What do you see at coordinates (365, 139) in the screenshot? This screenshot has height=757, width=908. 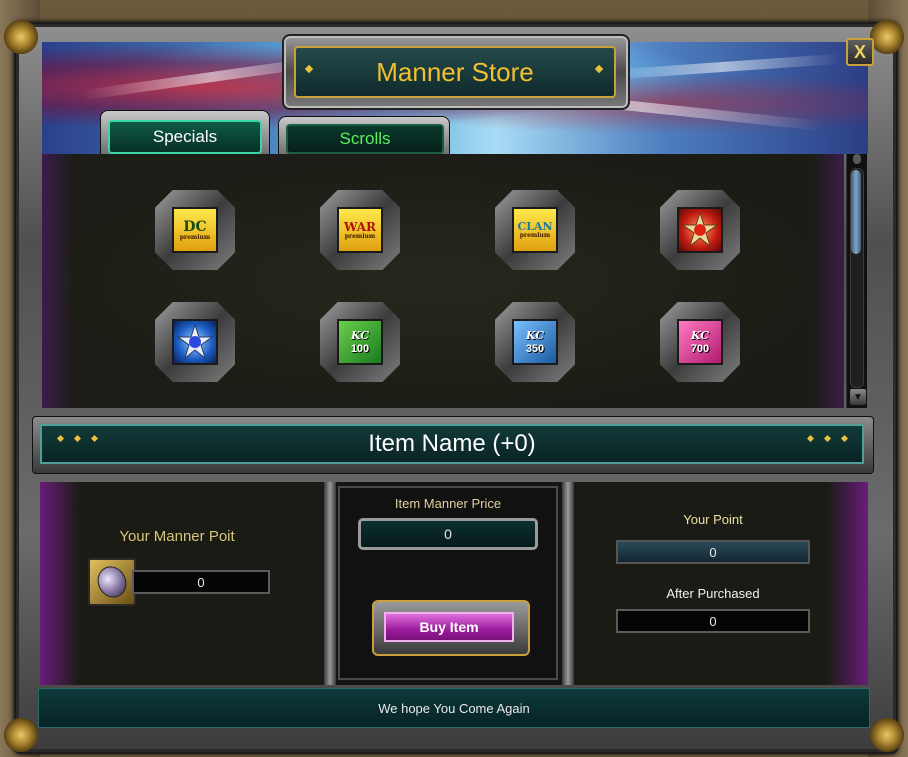 I see `tab-scrolls: Scrolls` at bounding box center [365, 139].